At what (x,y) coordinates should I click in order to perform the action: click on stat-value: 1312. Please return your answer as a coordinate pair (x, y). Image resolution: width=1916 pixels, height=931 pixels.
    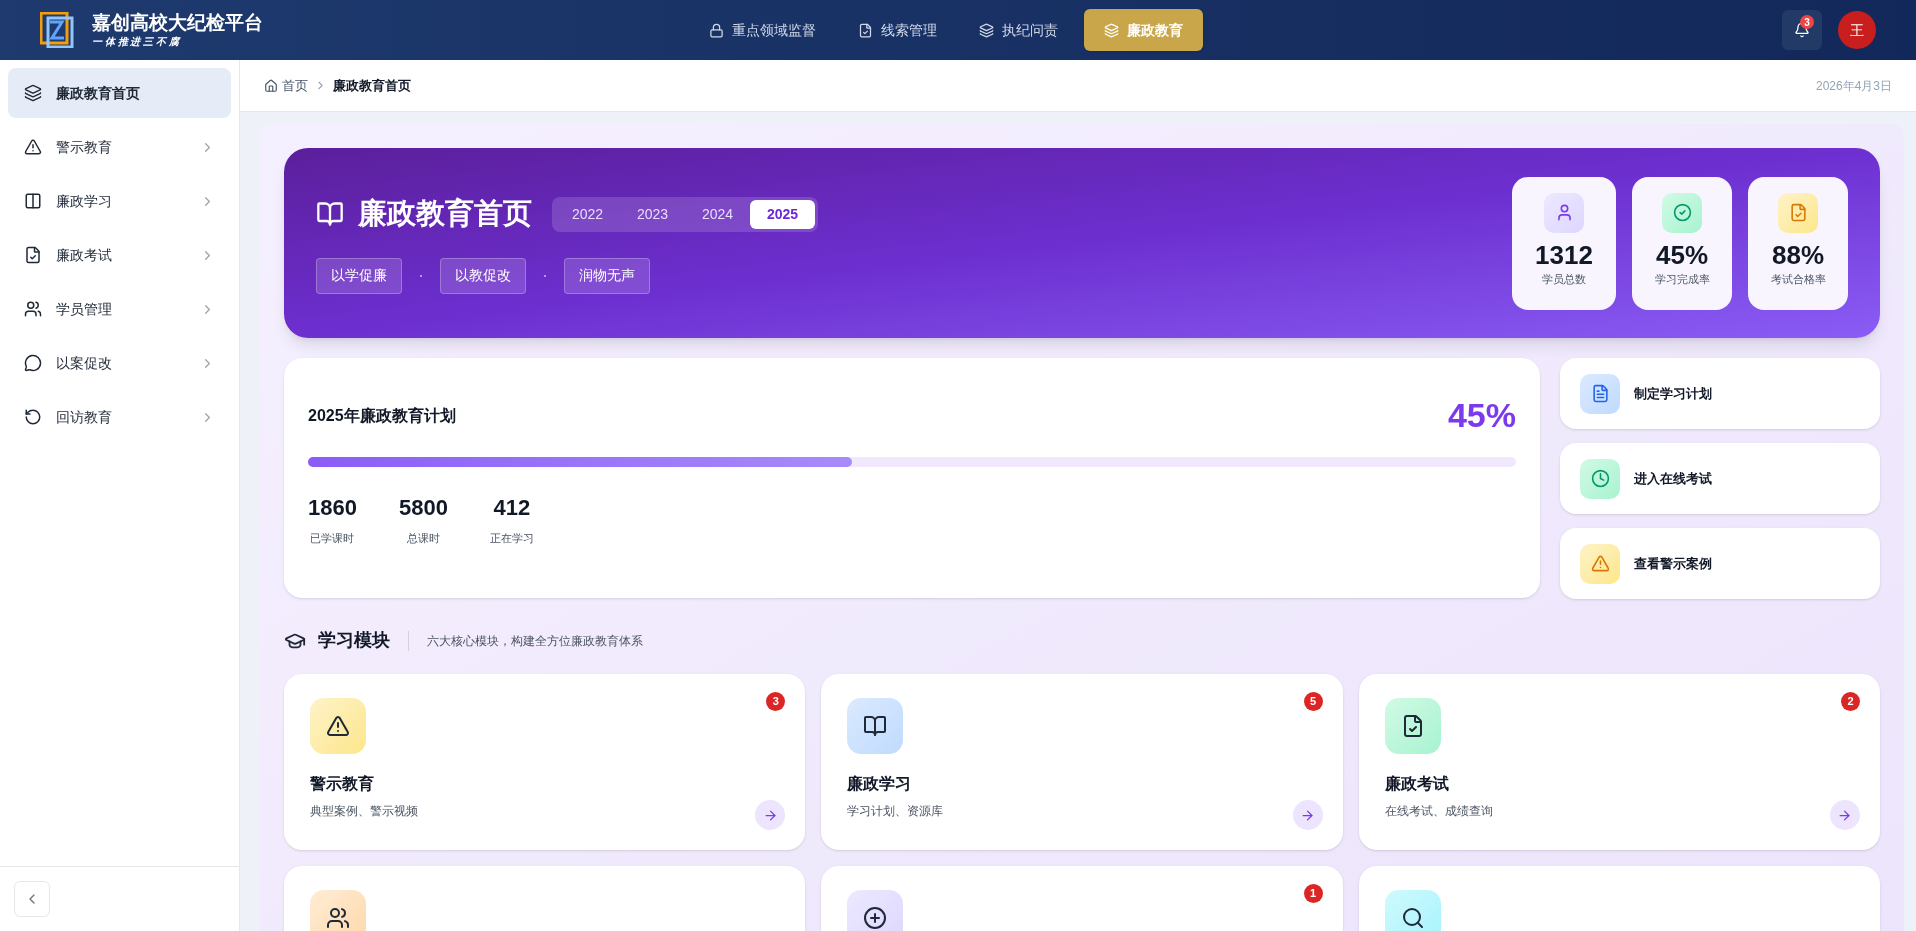
    Looking at the image, I should click on (1564, 254).